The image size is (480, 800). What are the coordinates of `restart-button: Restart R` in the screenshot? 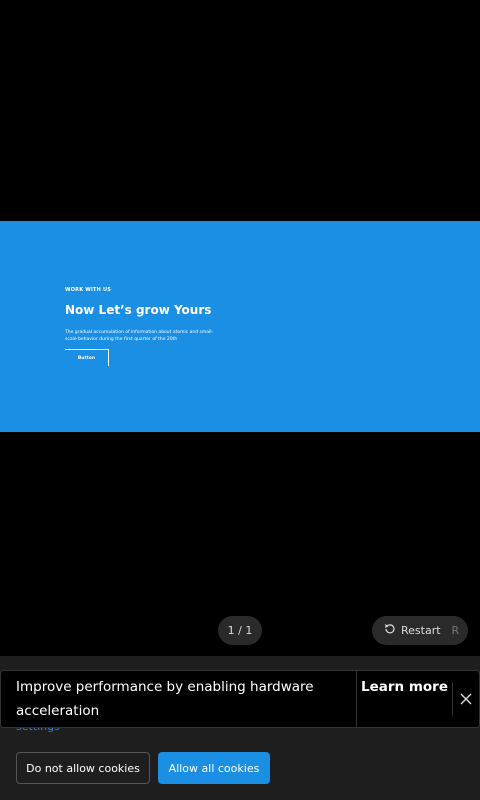 It's located at (420, 630).